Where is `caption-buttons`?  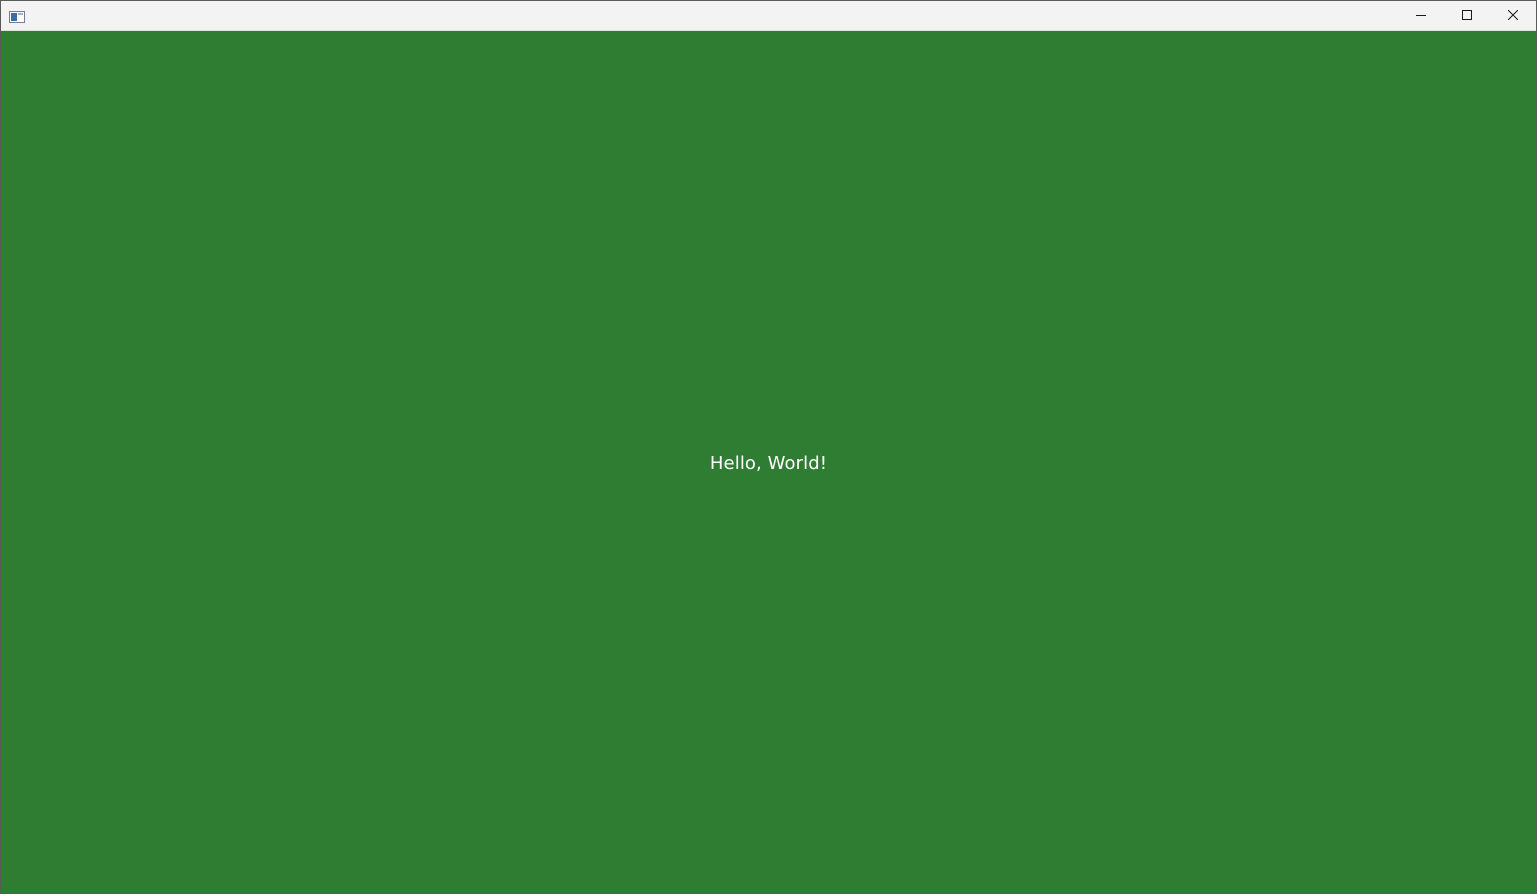 caption-buttons is located at coordinates (1467, 16).